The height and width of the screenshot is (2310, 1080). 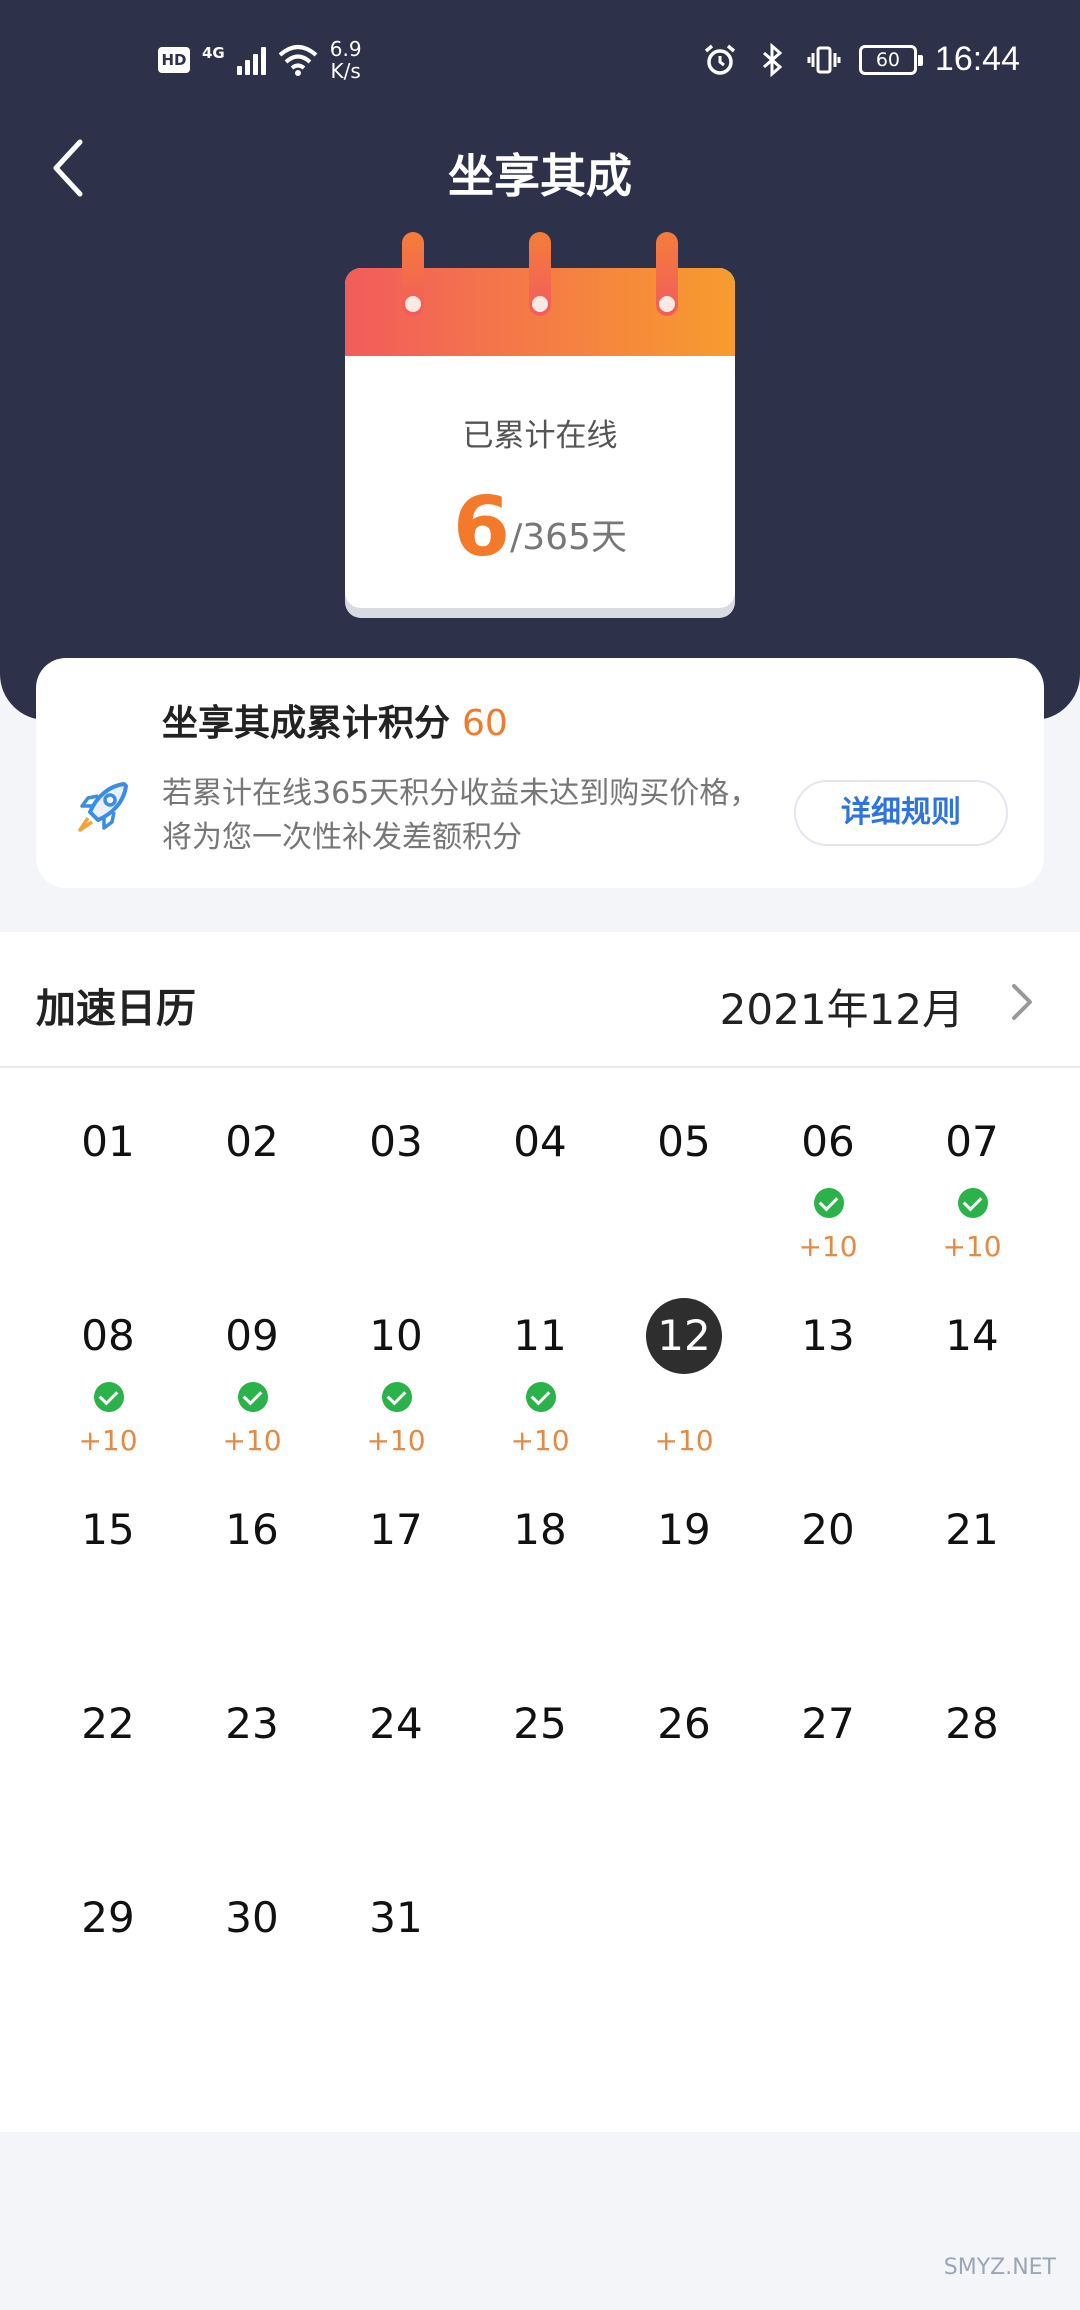 What do you see at coordinates (540, 176) in the screenshot?
I see `page-title: 坐享其成` at bounding box center [540, 176].